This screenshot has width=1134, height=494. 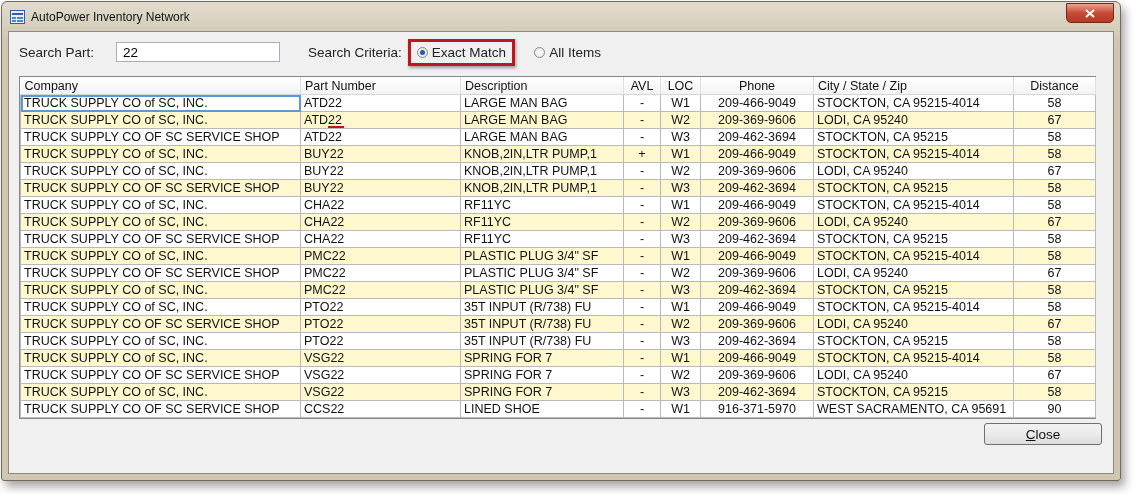 What do you see at coordinates (380, 86) in the screenshot?
I see `column-header: Part Number` at bounding box center [380, 86].